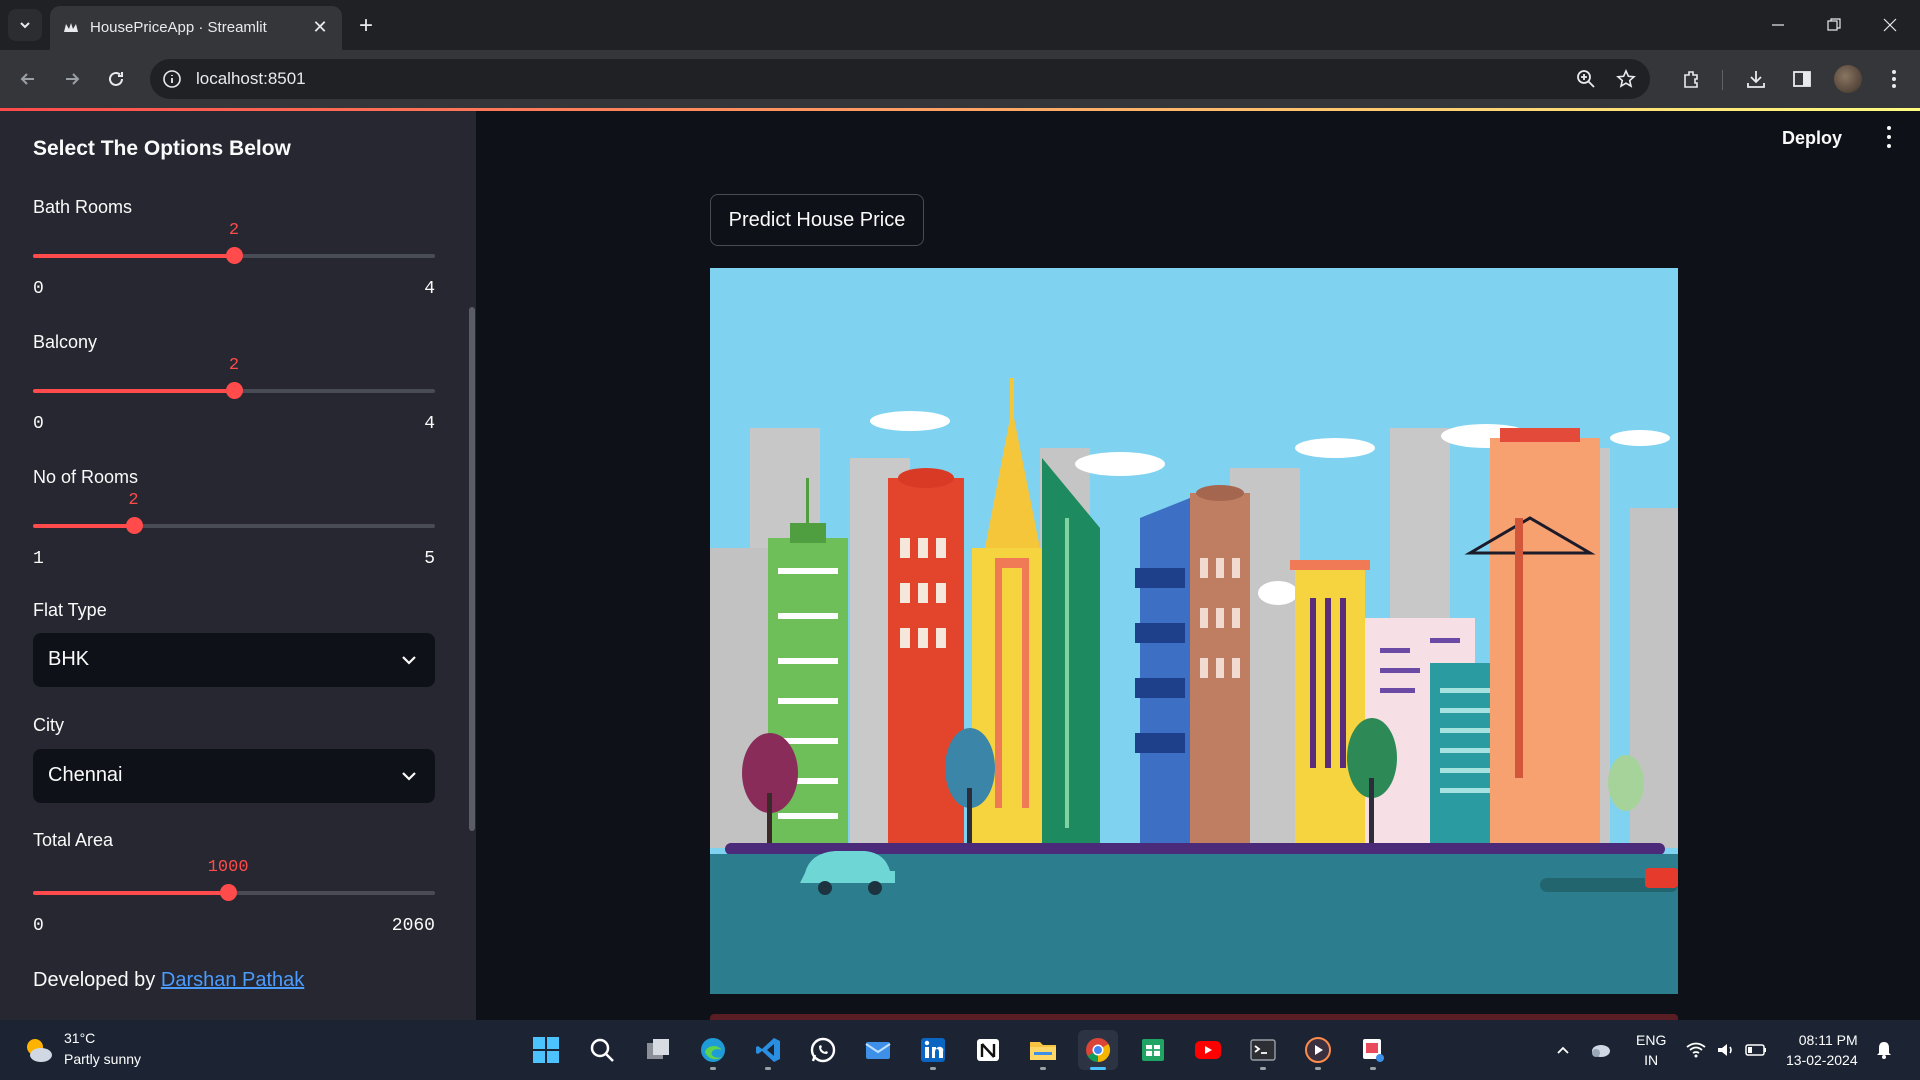 This screenshot has width=1920, height=1080. I want to click on linkedin-icon, so click(933, 1050).